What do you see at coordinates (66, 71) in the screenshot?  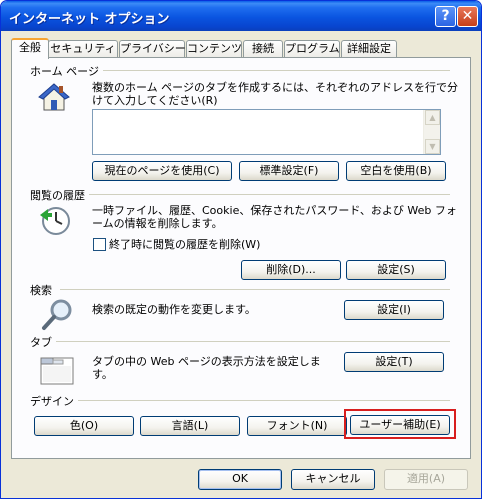 I see `home-group-label: ホーム ページ` at bounding box center [66, 71].